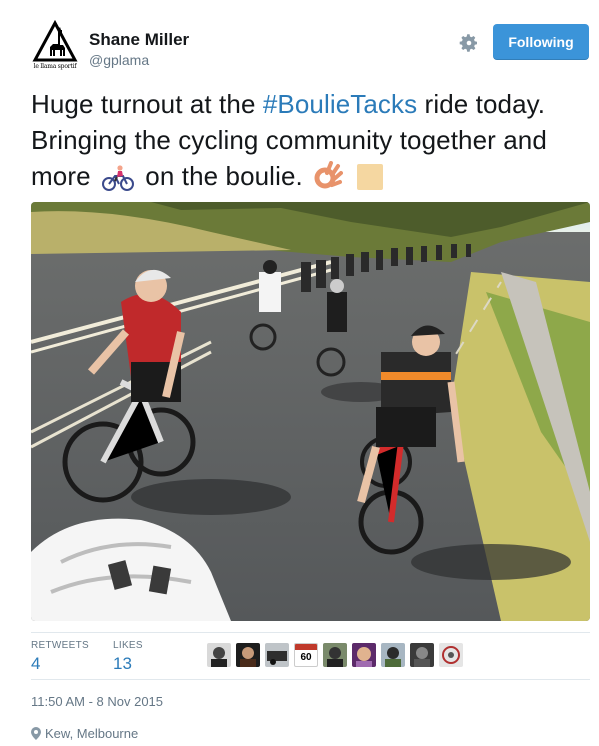 Image resolution: width=599 pixels, height=746 pixels. Describe the element at coordinates (306, 657) in the screenshot. I see `liker-badge-text: 60` at that location.